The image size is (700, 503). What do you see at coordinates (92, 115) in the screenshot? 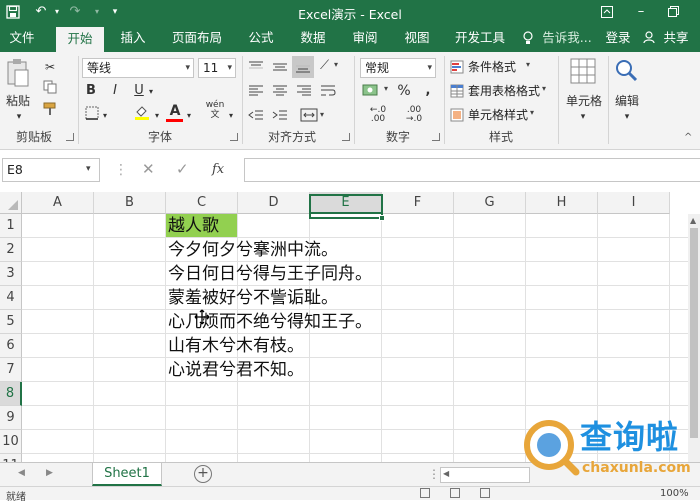
I see `borders-icon` at bounding box center [92, 115].